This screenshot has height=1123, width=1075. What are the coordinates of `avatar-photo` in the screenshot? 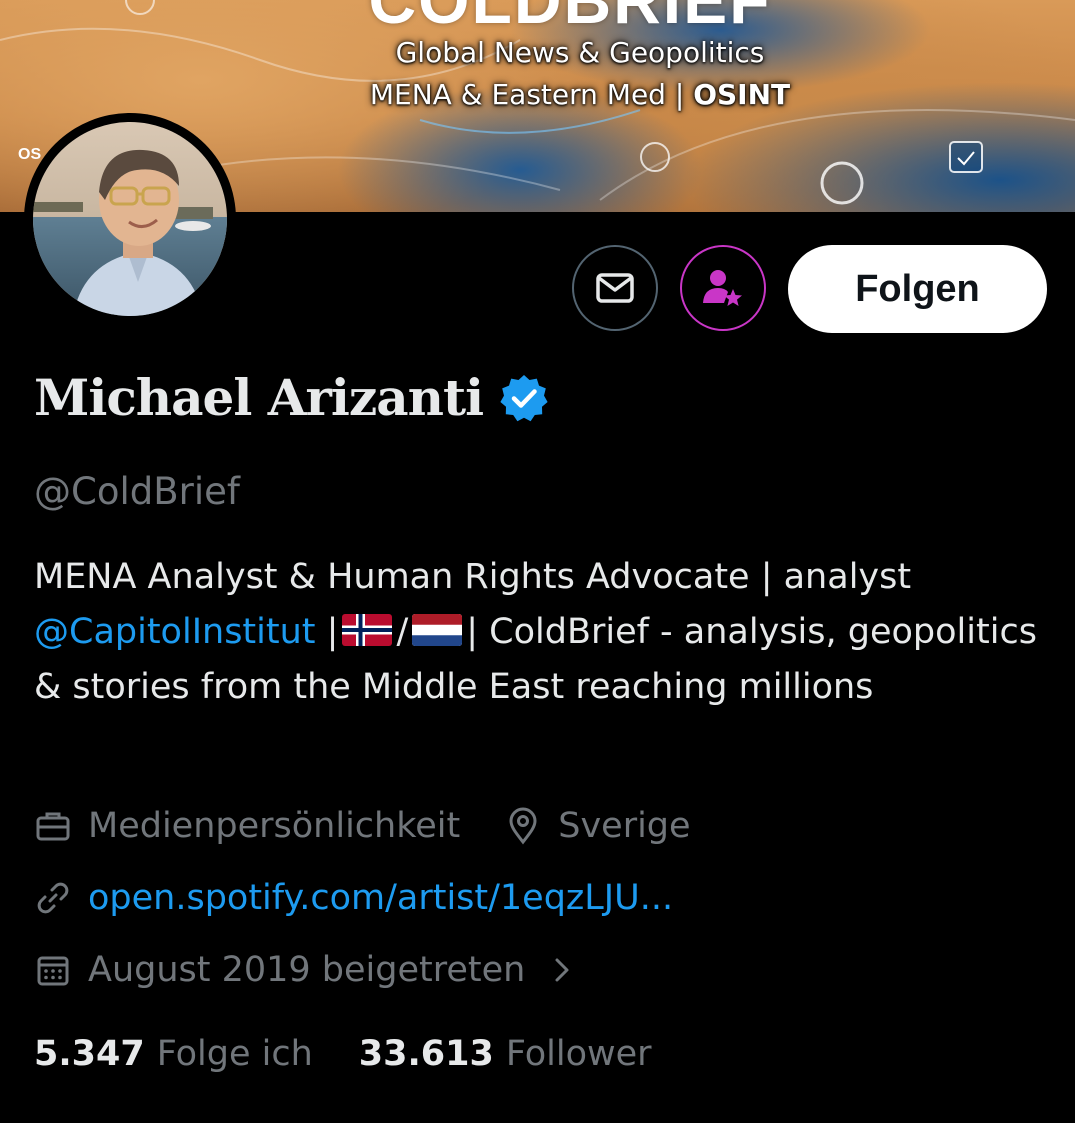 It's located at (130, 219).